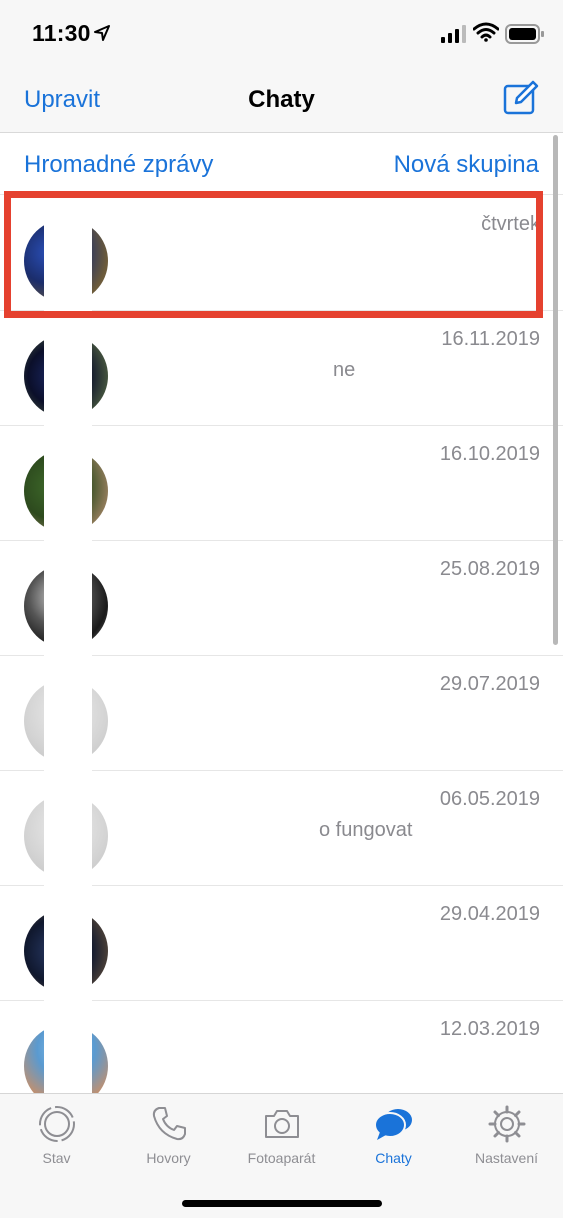 This screenshot has height=1218, width=563. What do you see at coordinates (489, 1029) in the screenshot?
I see `chat-date: 12.03.2019` at bounding box center [489, 1029].